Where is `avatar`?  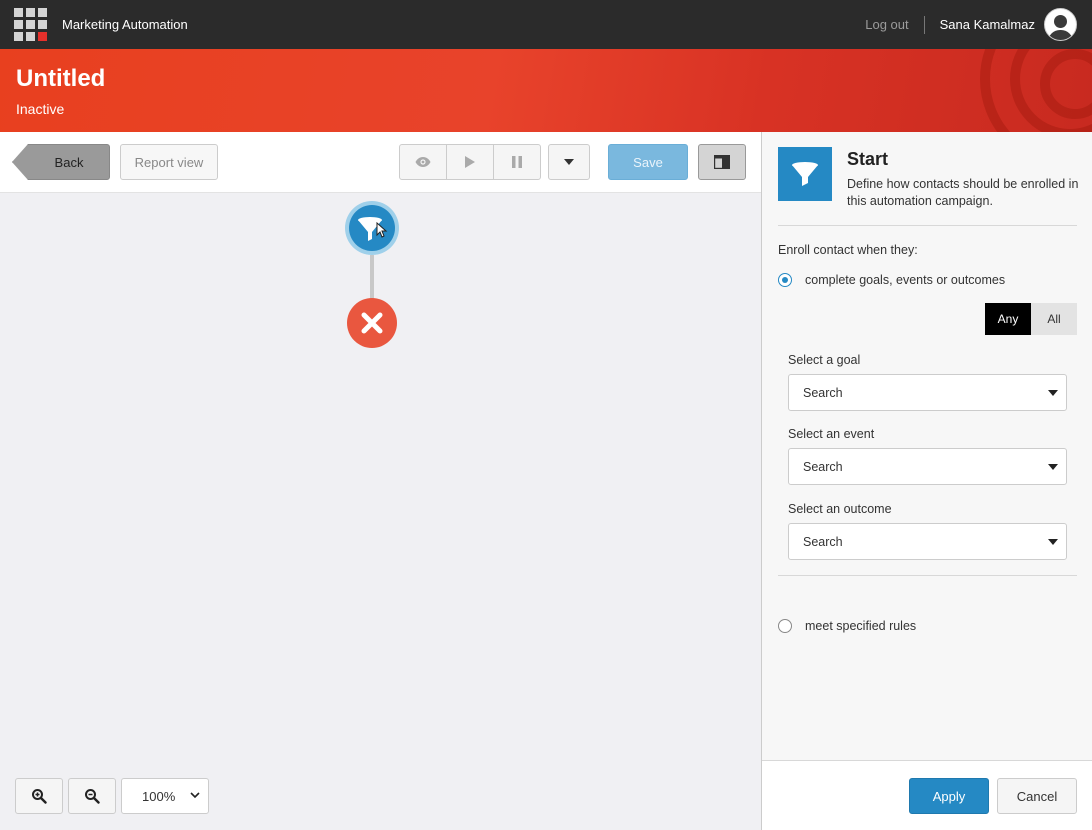
avatar is located at coordinates (1060, 24).